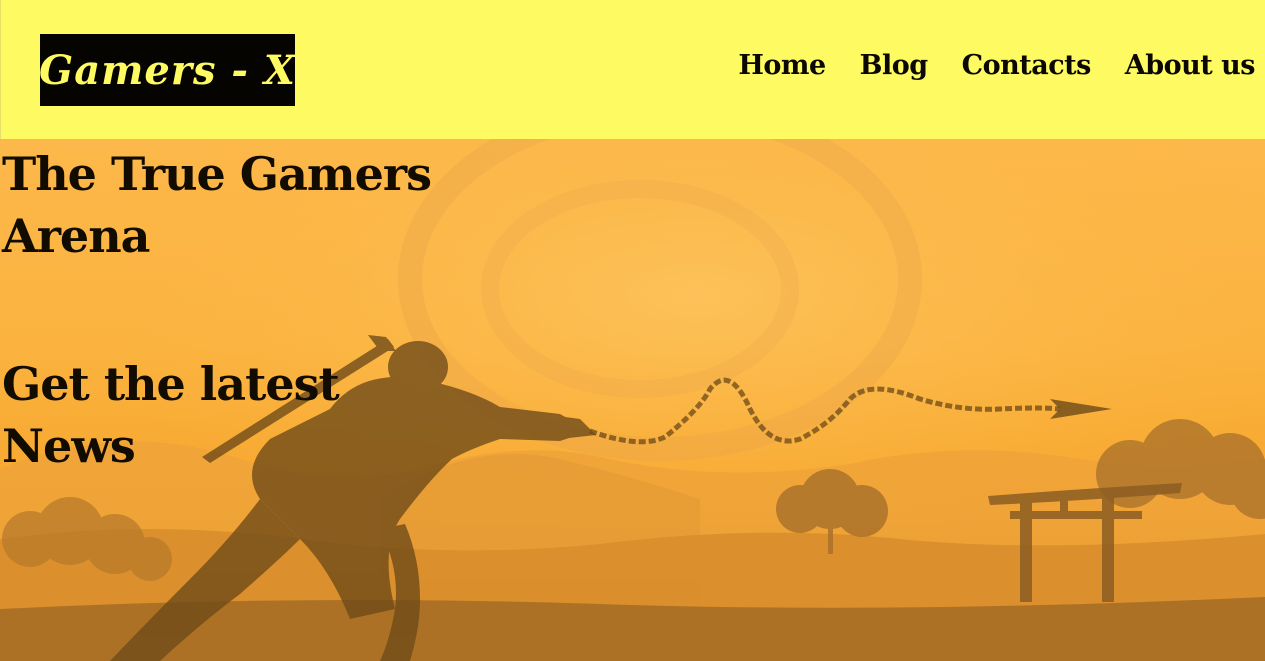 The image size is (1265, 661). What do you see at coordinates (171, 415) in the screenshot?
I see `hero-subtitle: Get the latest News` at bounding box center [171, 415].